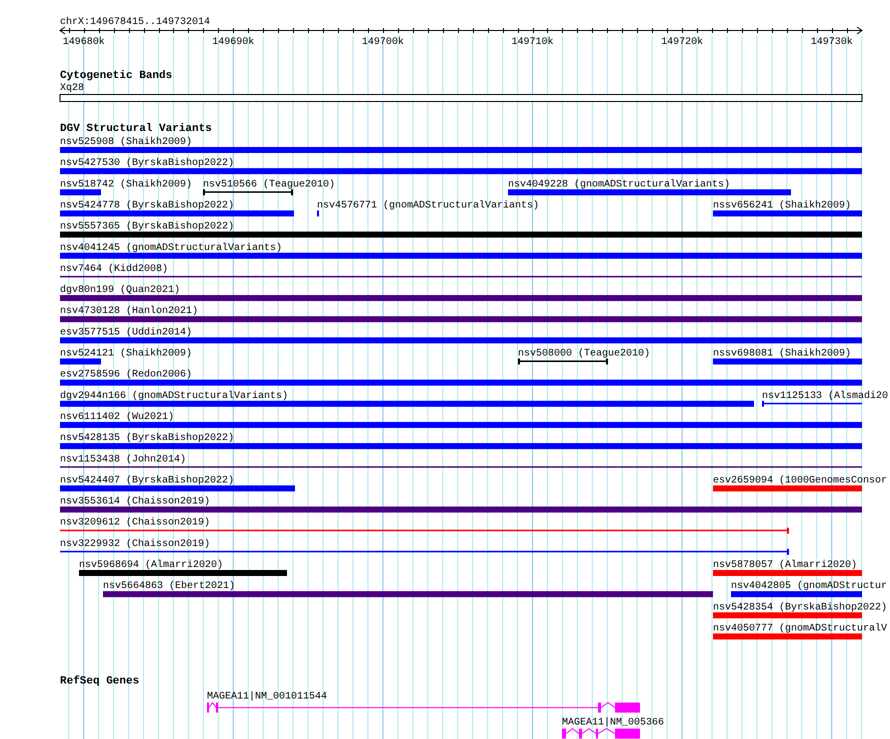 This screenshot has height=739, width=890. I want to click on variant-label: nsv7464 (Kidd2008), so click(114, 269).